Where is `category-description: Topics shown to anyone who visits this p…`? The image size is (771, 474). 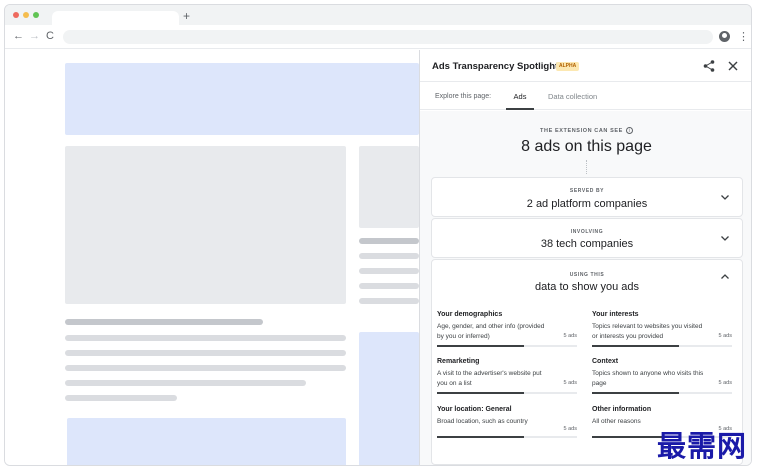 category-description: Topics shown to anyone who visits this p… is located at coordinates (648, 378).